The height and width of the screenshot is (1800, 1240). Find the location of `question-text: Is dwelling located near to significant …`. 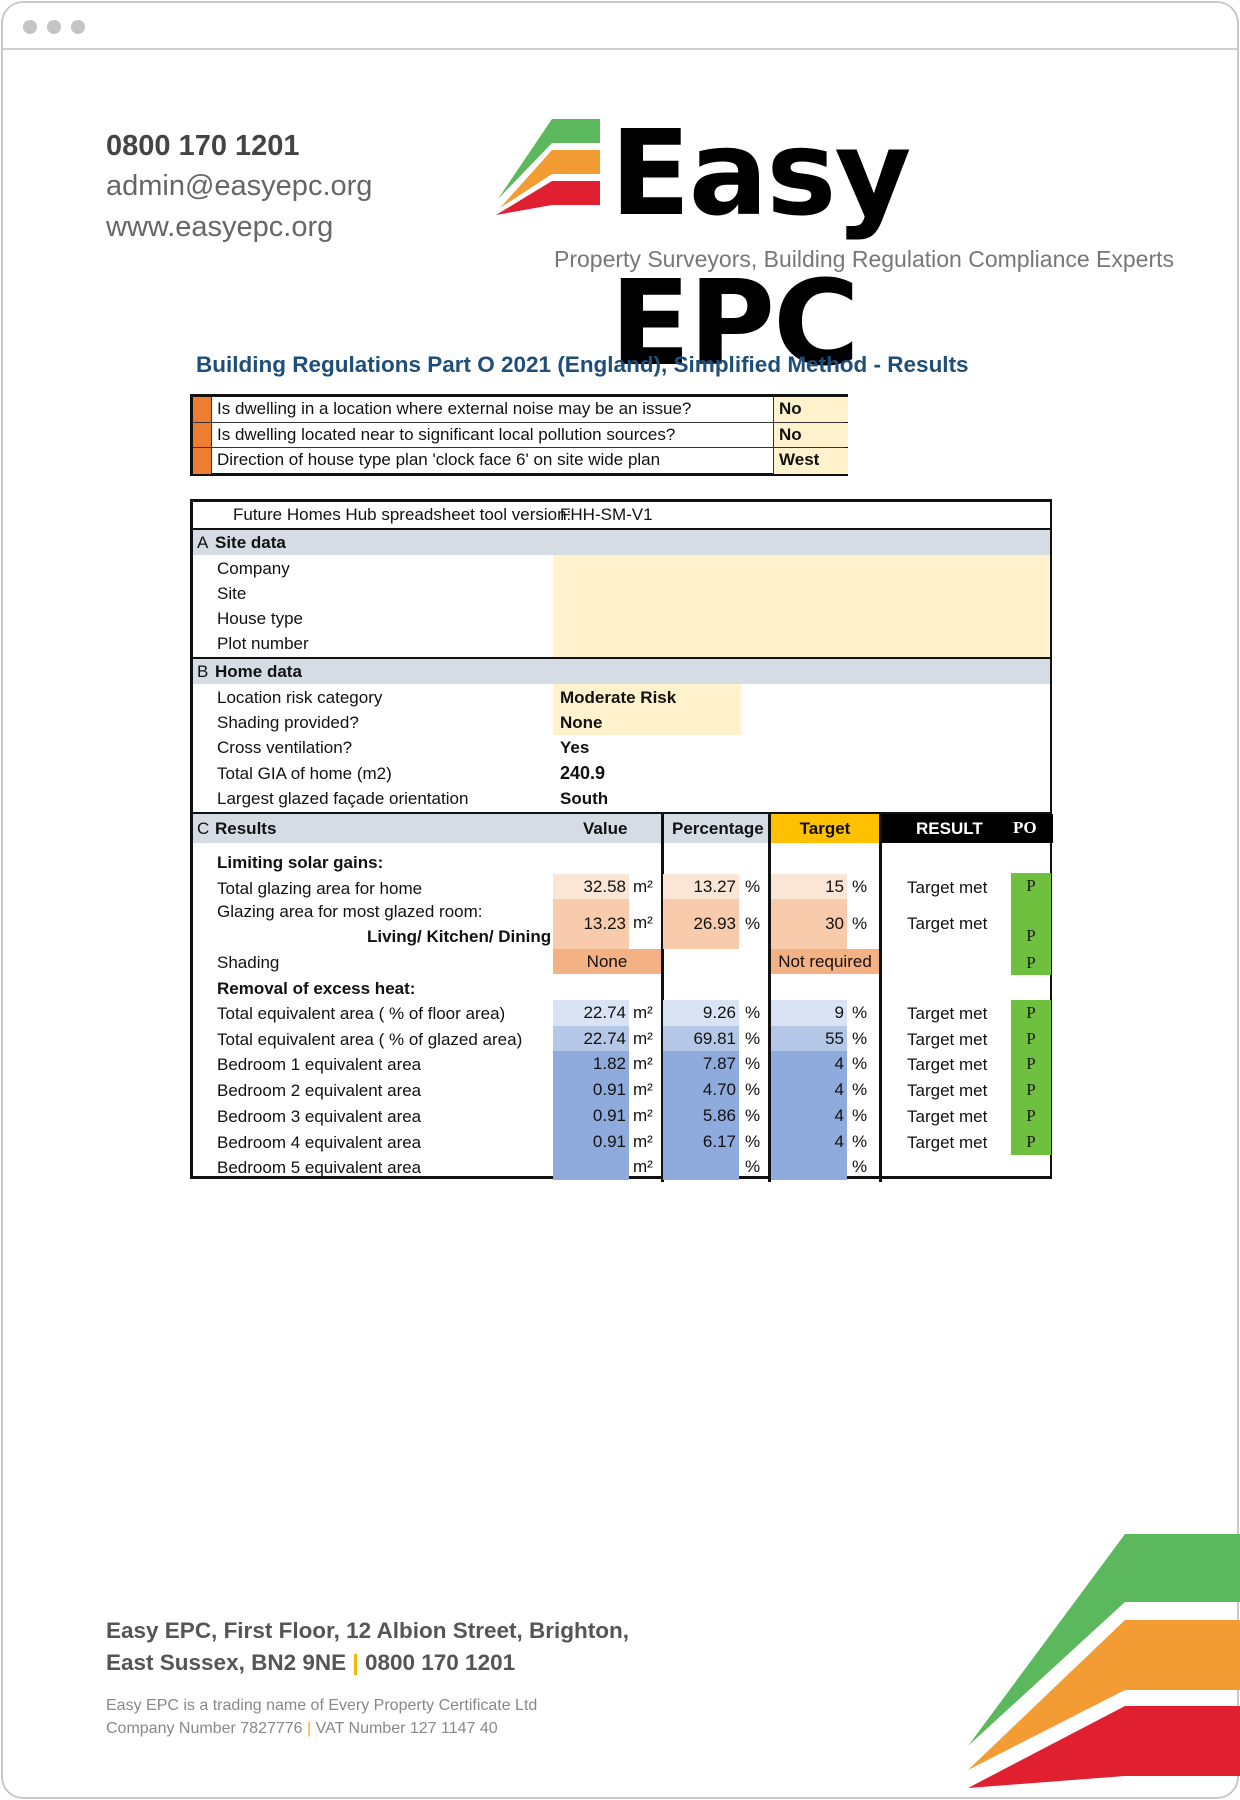

question-text: Is dwelling located near to significant … is located at coordinates (446, 434).